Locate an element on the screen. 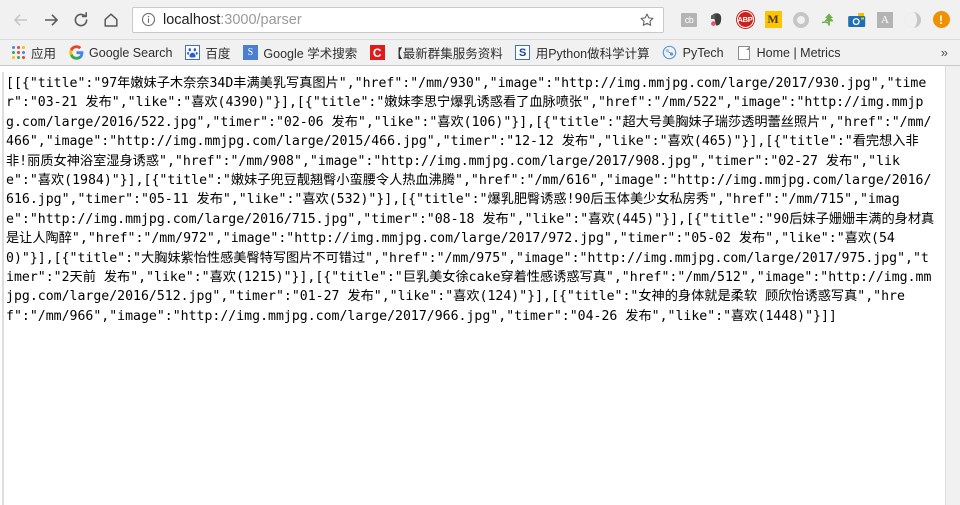 The width and height of the screenshot is (960, 505). back-button is located at coordinates (21, 20).